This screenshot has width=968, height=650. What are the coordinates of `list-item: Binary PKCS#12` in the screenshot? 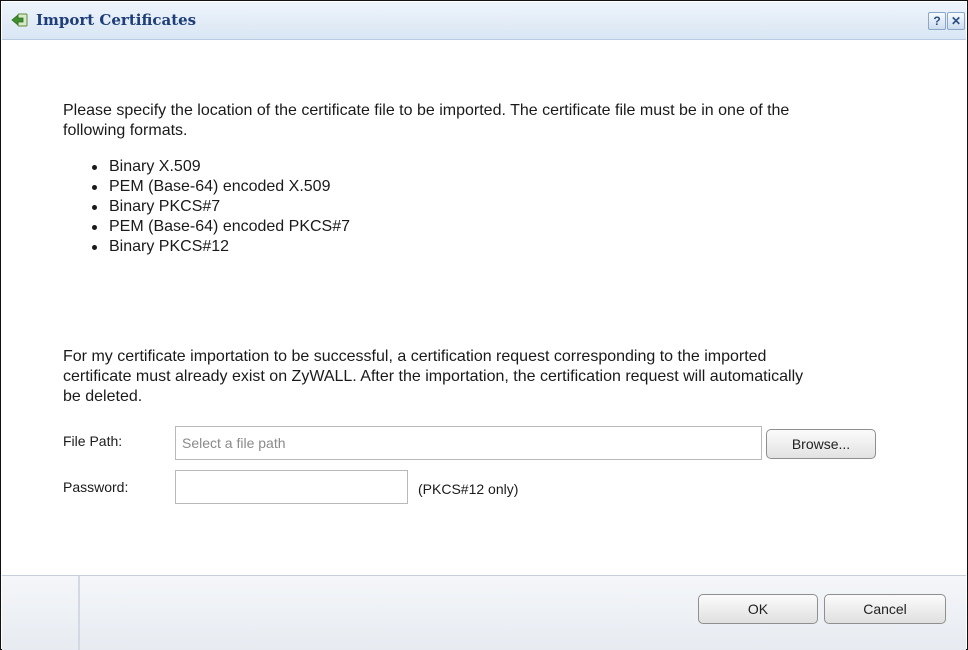 It's located at (219, 247).